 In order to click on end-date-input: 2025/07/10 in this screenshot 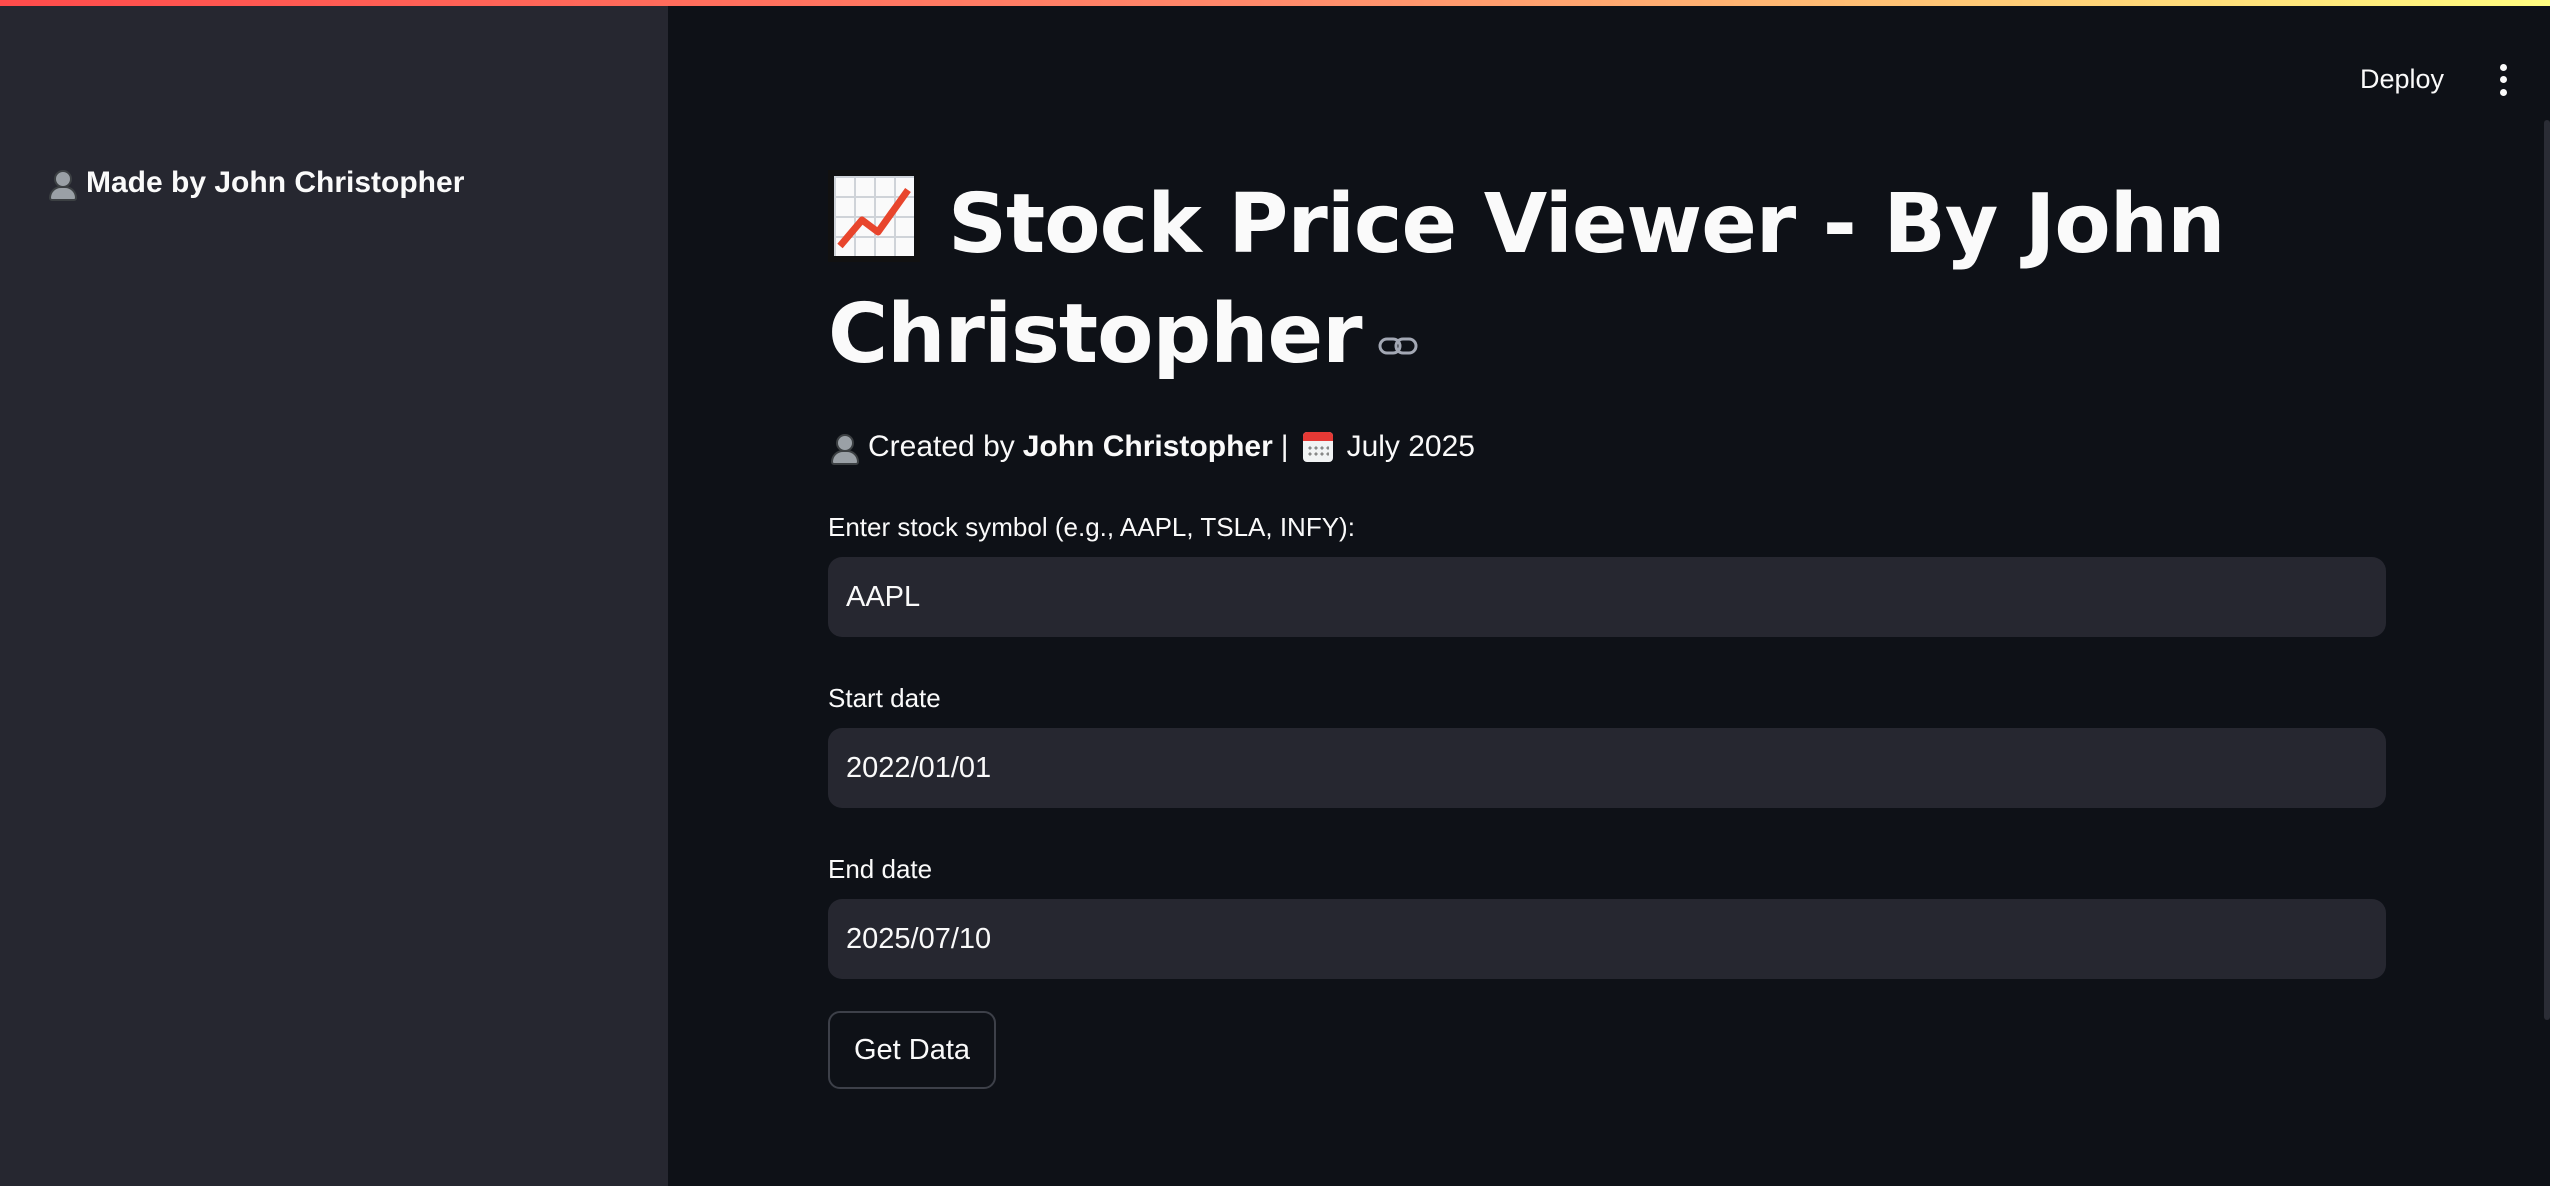, I will do `click(1607, 939)`.